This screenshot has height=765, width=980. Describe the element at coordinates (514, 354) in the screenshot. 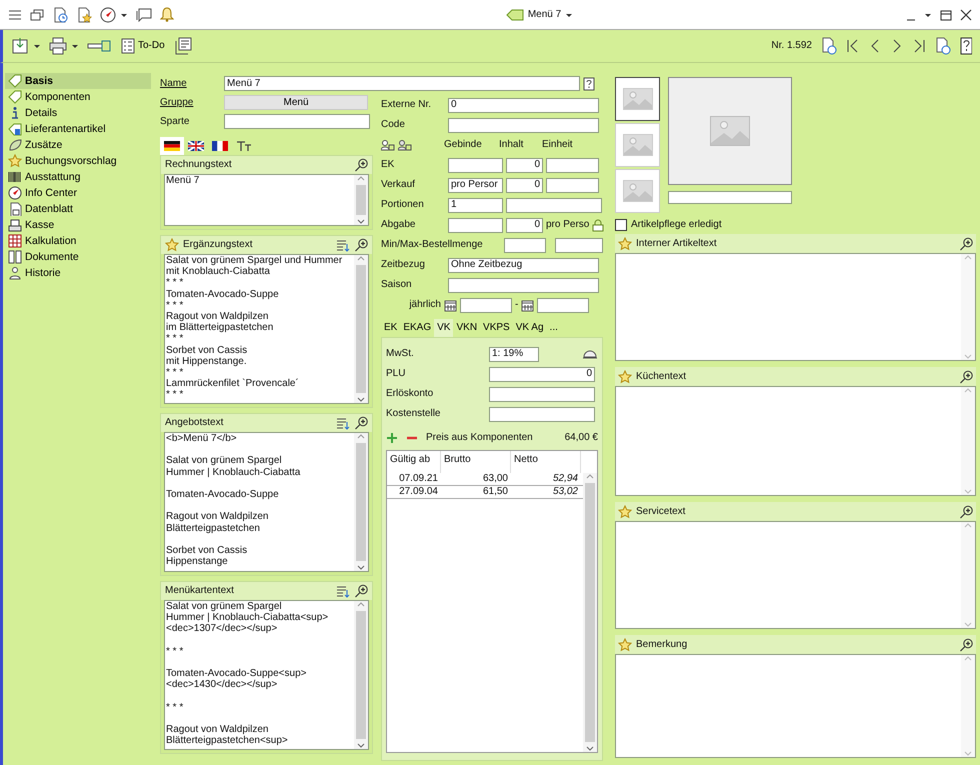

I see `select-field: 1: 19%` at that location.